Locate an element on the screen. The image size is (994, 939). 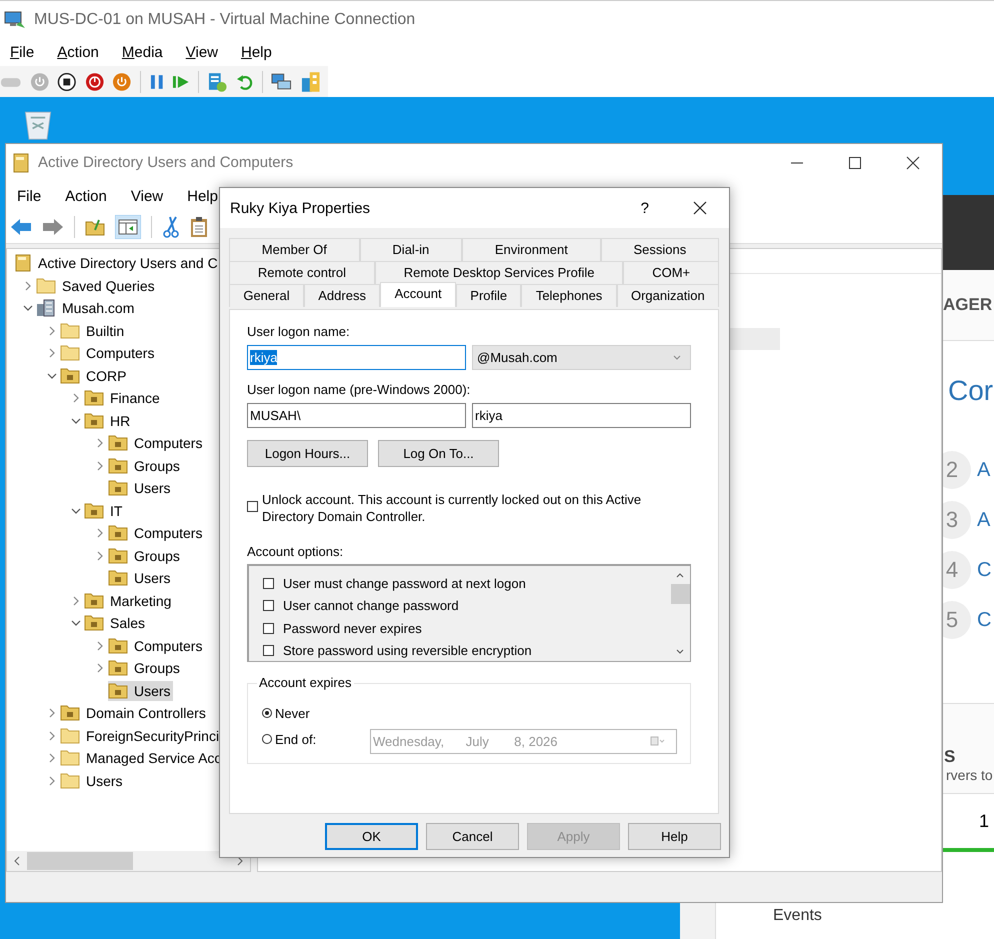
tab: Organization is located at coordinates (668, 295).